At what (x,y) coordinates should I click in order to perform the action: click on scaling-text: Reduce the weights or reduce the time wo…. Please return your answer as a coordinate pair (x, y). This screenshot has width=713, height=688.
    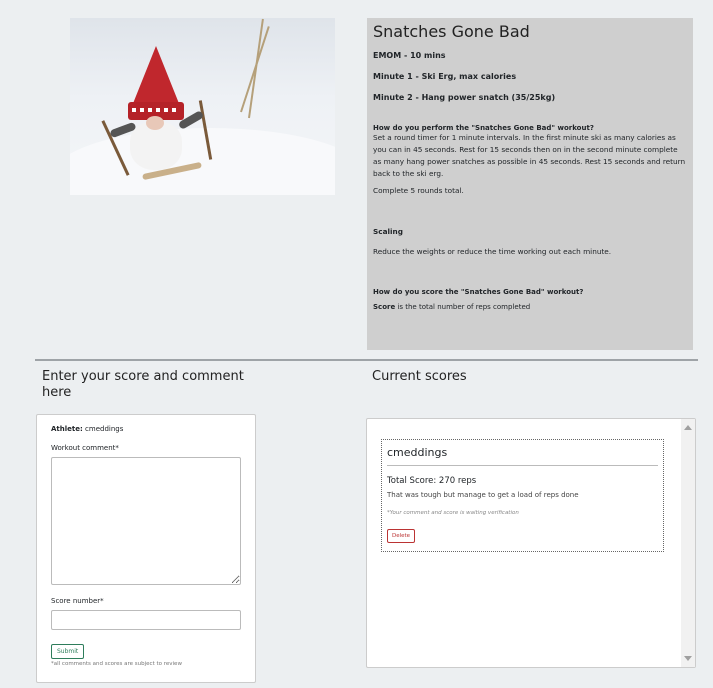
    Looking at the image, I should click on (492, 251).